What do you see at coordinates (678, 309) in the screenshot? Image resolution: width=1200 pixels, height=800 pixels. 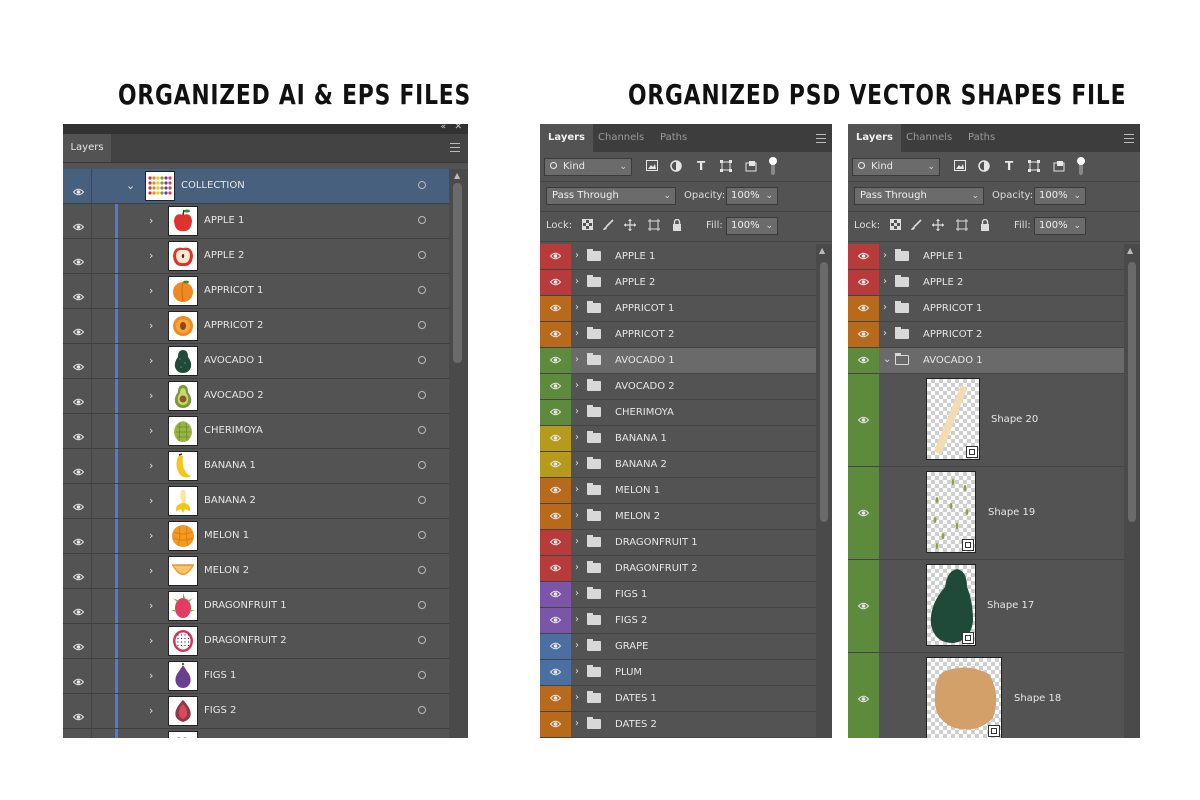 I see `layer-group-row: › APPRICOT 1` at bounding box center [678, 309].